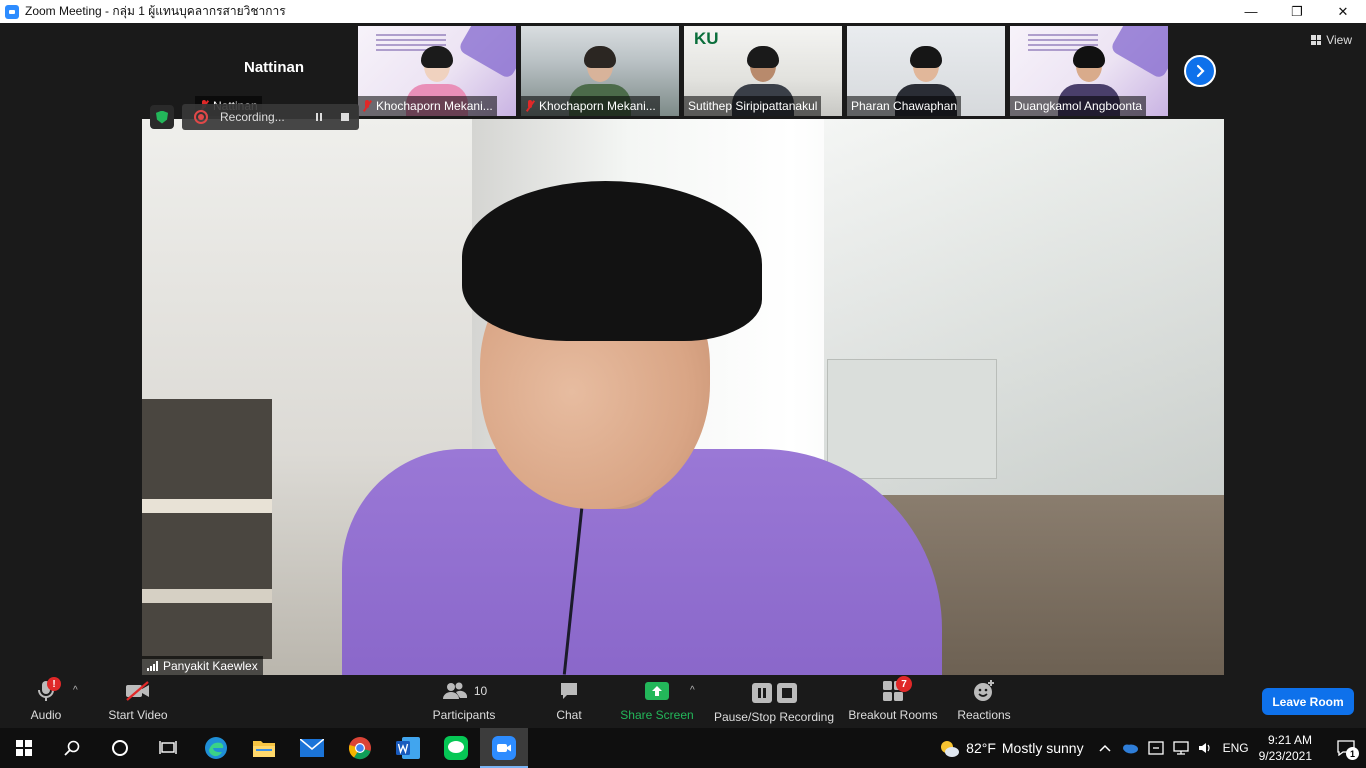 This screenshot has height=768, width=1366. Describe the element at coordinates (1339, 40) in the screenshot. I see `view-label: View` at that location.